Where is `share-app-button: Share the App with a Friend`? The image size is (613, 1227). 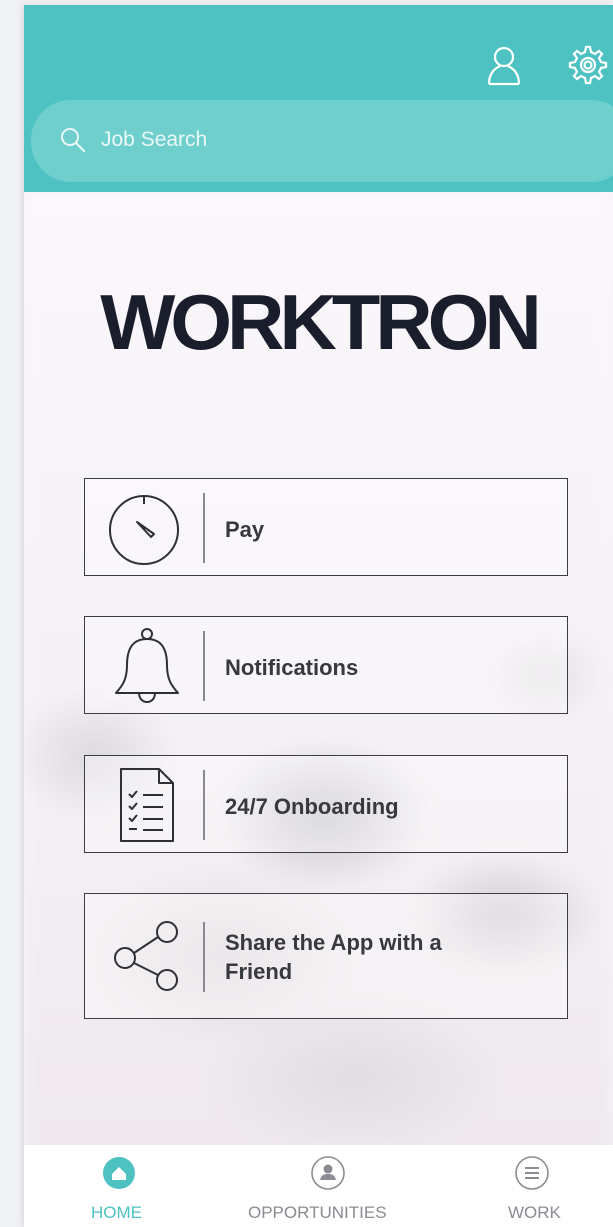 share-app-button: Share the App with a Friend is located at coordinates (326, 956).